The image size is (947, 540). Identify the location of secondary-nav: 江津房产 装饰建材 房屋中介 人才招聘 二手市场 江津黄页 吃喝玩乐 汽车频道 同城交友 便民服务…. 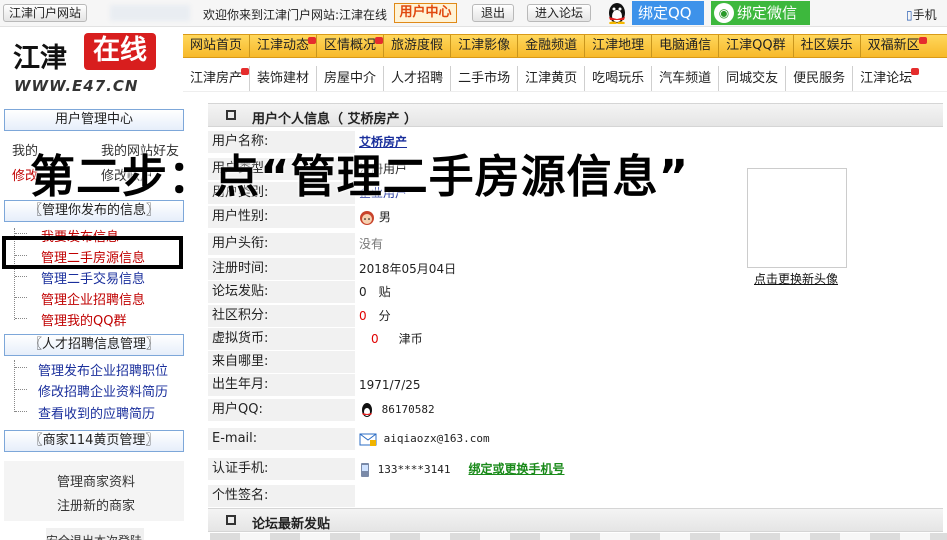
(565, 79).